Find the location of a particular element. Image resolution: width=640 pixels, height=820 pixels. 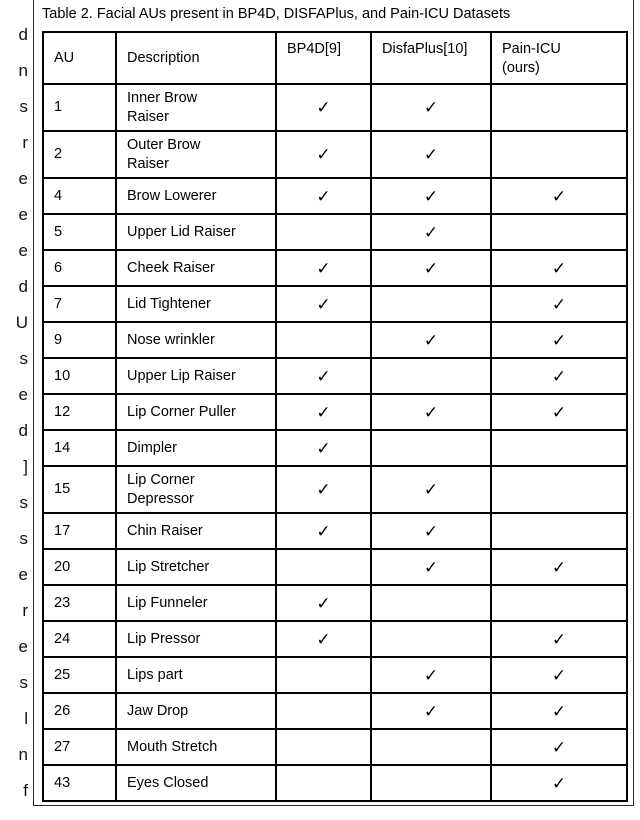

table-row: 20 Lip Stretcher ✓ ✓ is located at coordinates (335, 567).